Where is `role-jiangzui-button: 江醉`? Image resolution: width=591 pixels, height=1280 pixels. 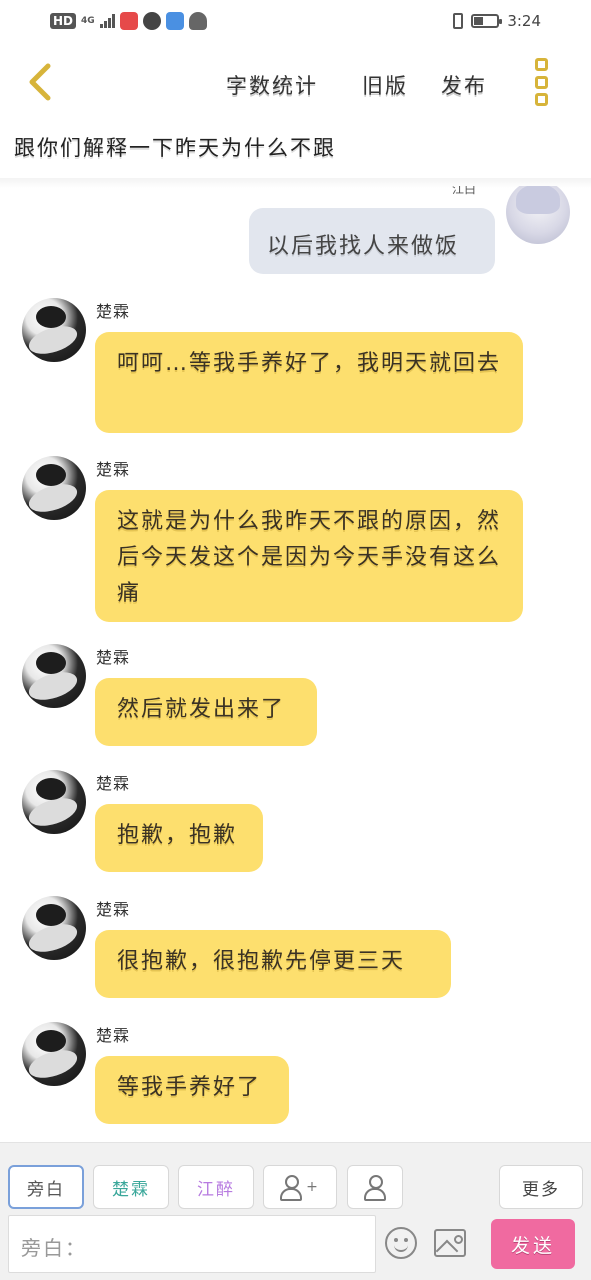
role-jiangzui-button: 江醉 is located at coordinates (216, 1187).